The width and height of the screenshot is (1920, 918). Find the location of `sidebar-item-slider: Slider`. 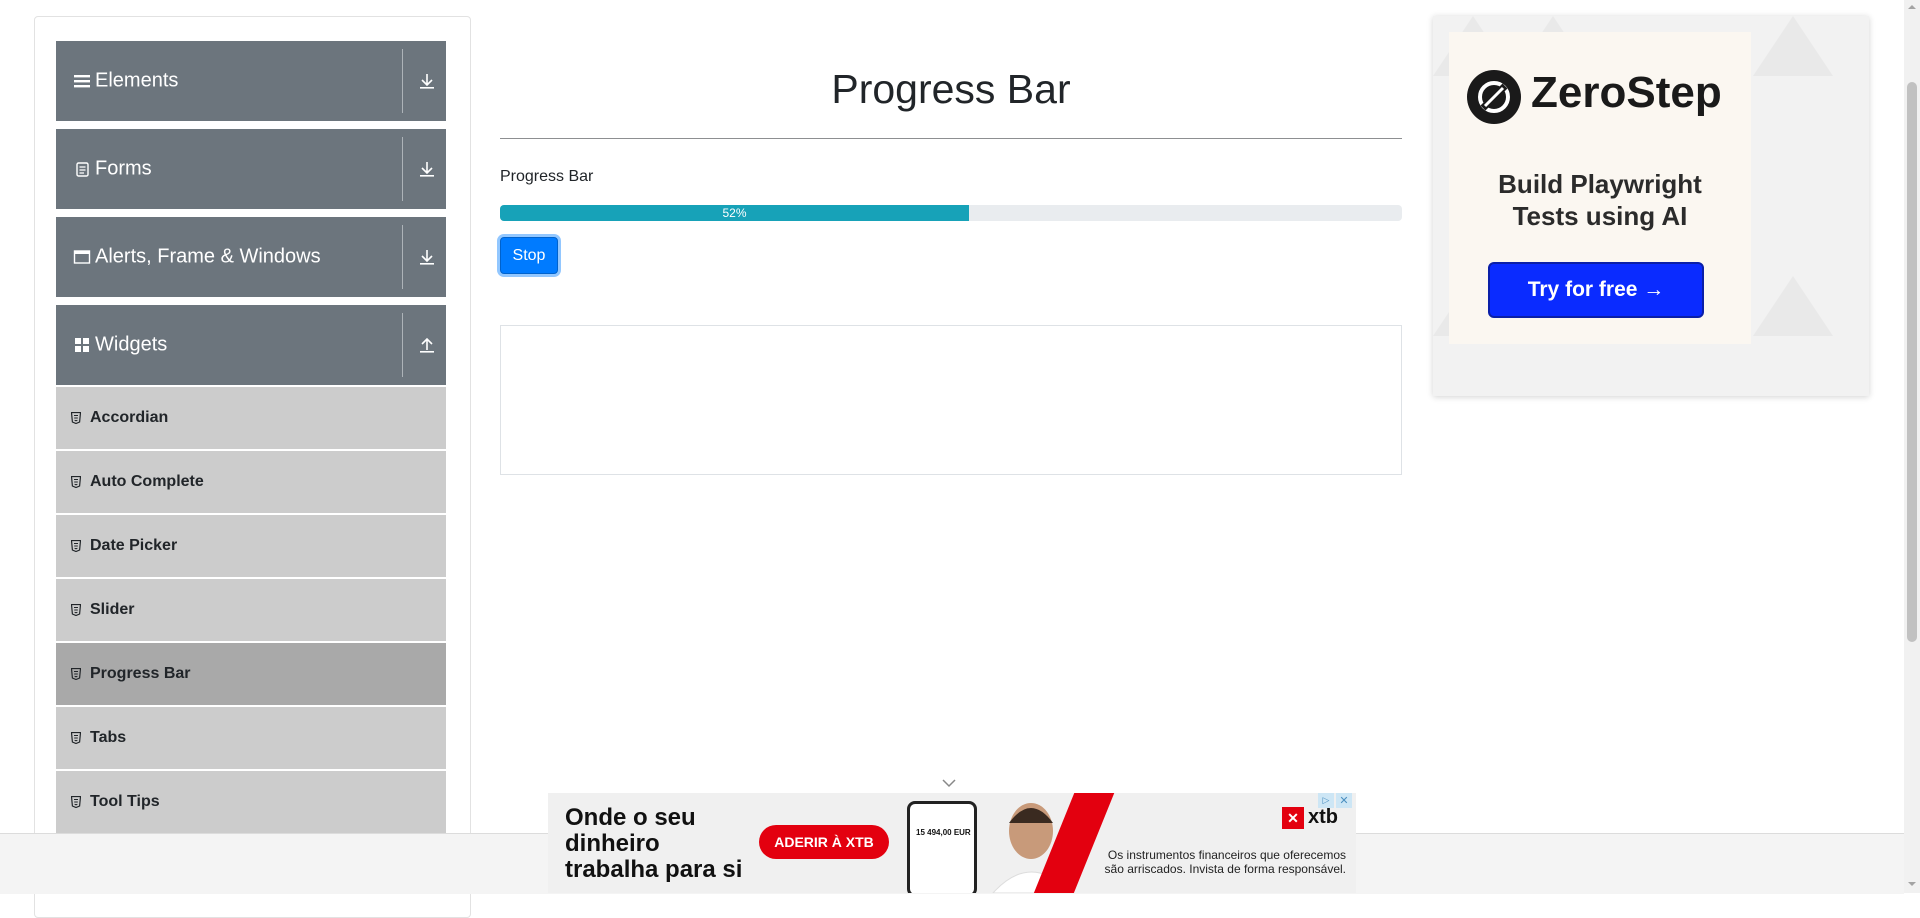

sidebar-item-slider: Slider is located at coordinates (251, 610).